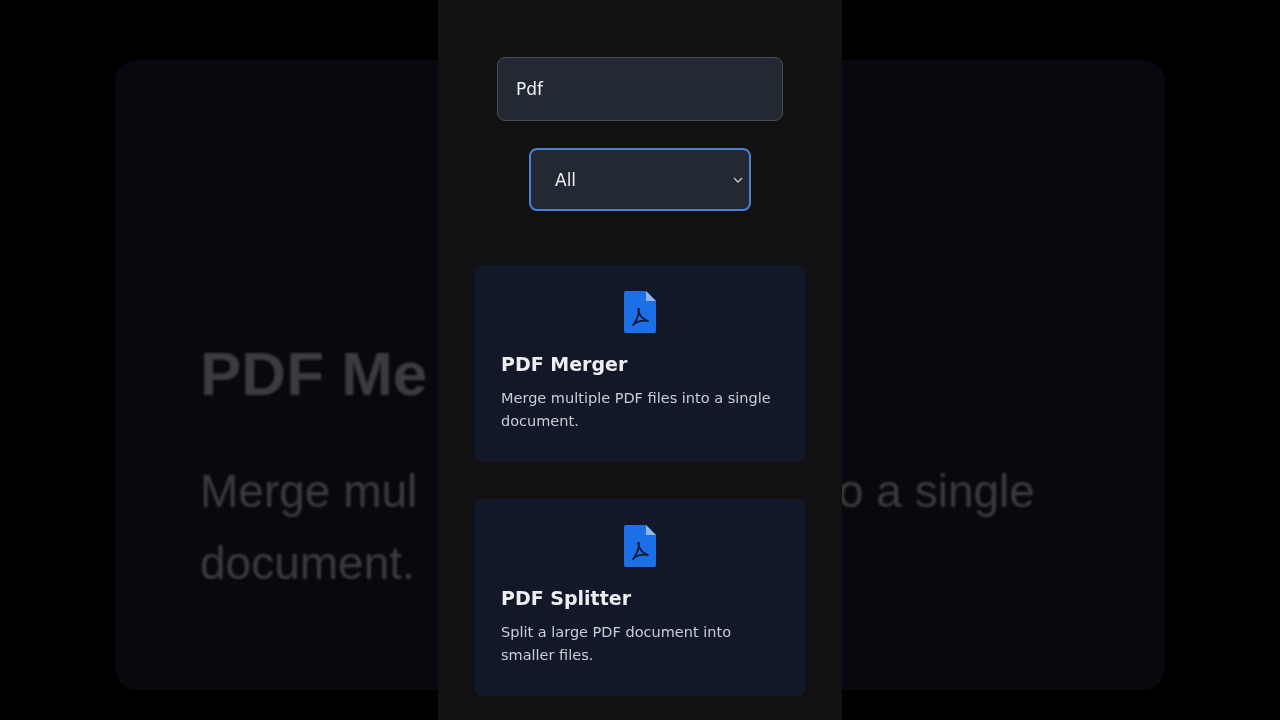  What do you see at coordinates (640, 179) in the screenshot?
I see `category-dropdown: All` at bounding box center [640, 179].